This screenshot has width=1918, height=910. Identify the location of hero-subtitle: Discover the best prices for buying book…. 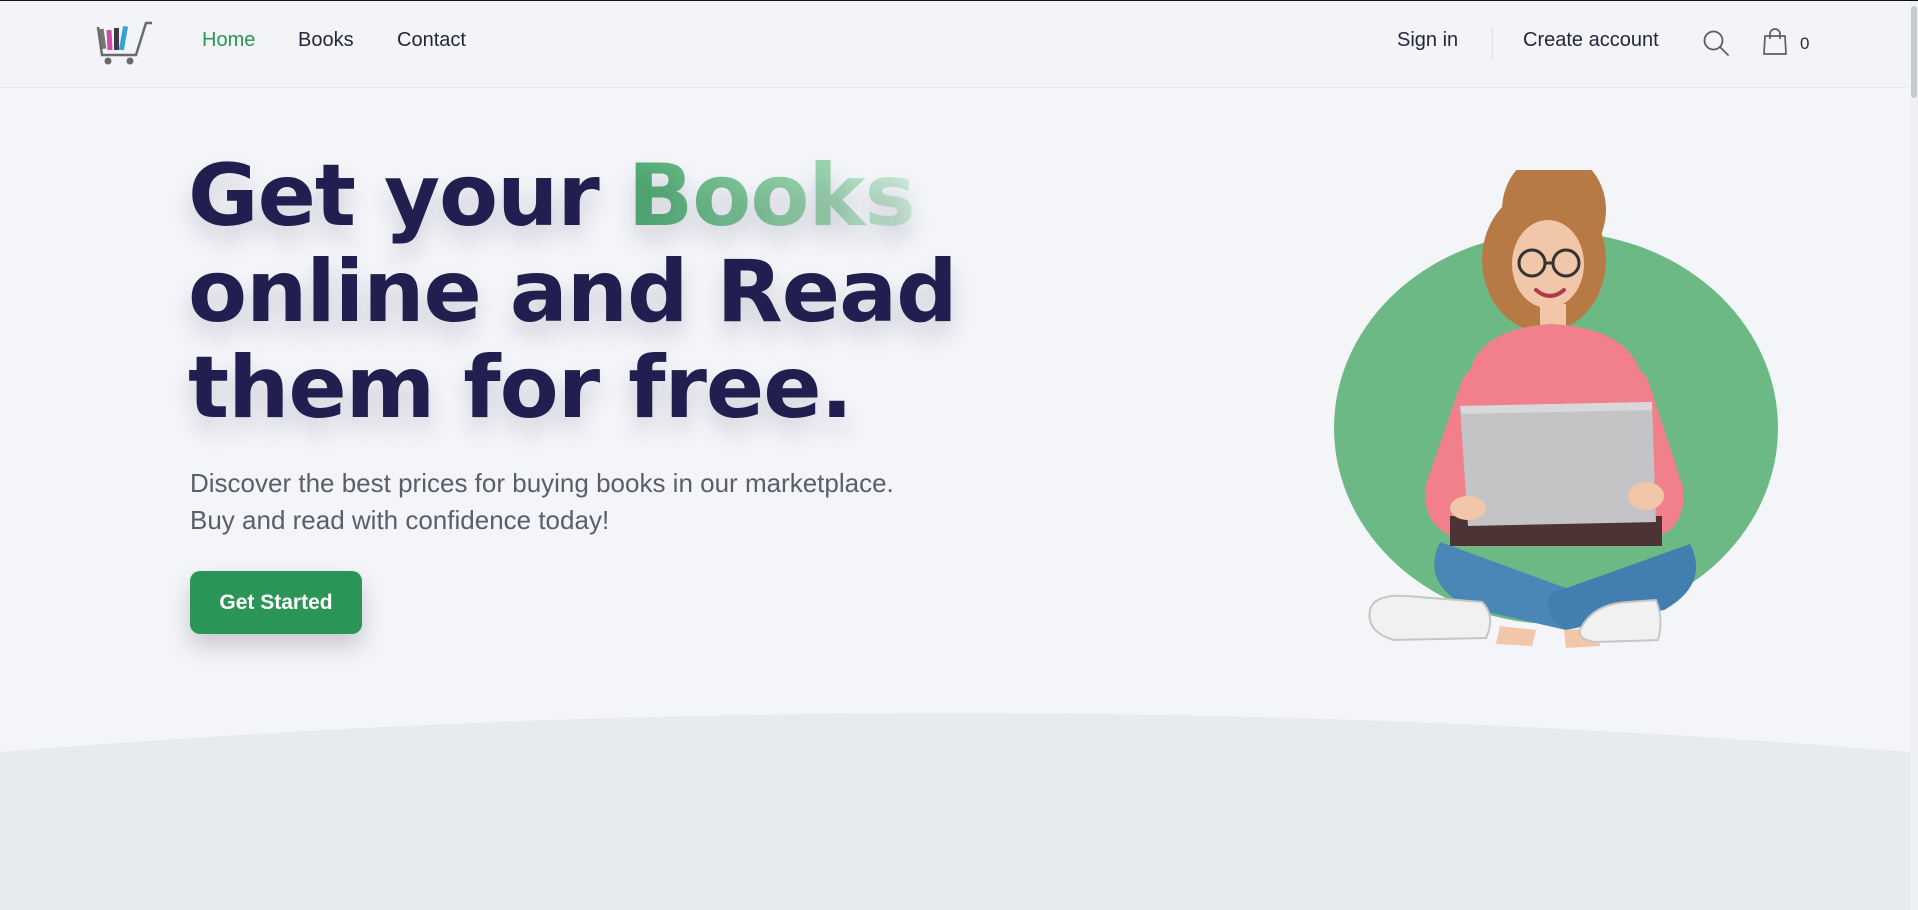
(600, 502).